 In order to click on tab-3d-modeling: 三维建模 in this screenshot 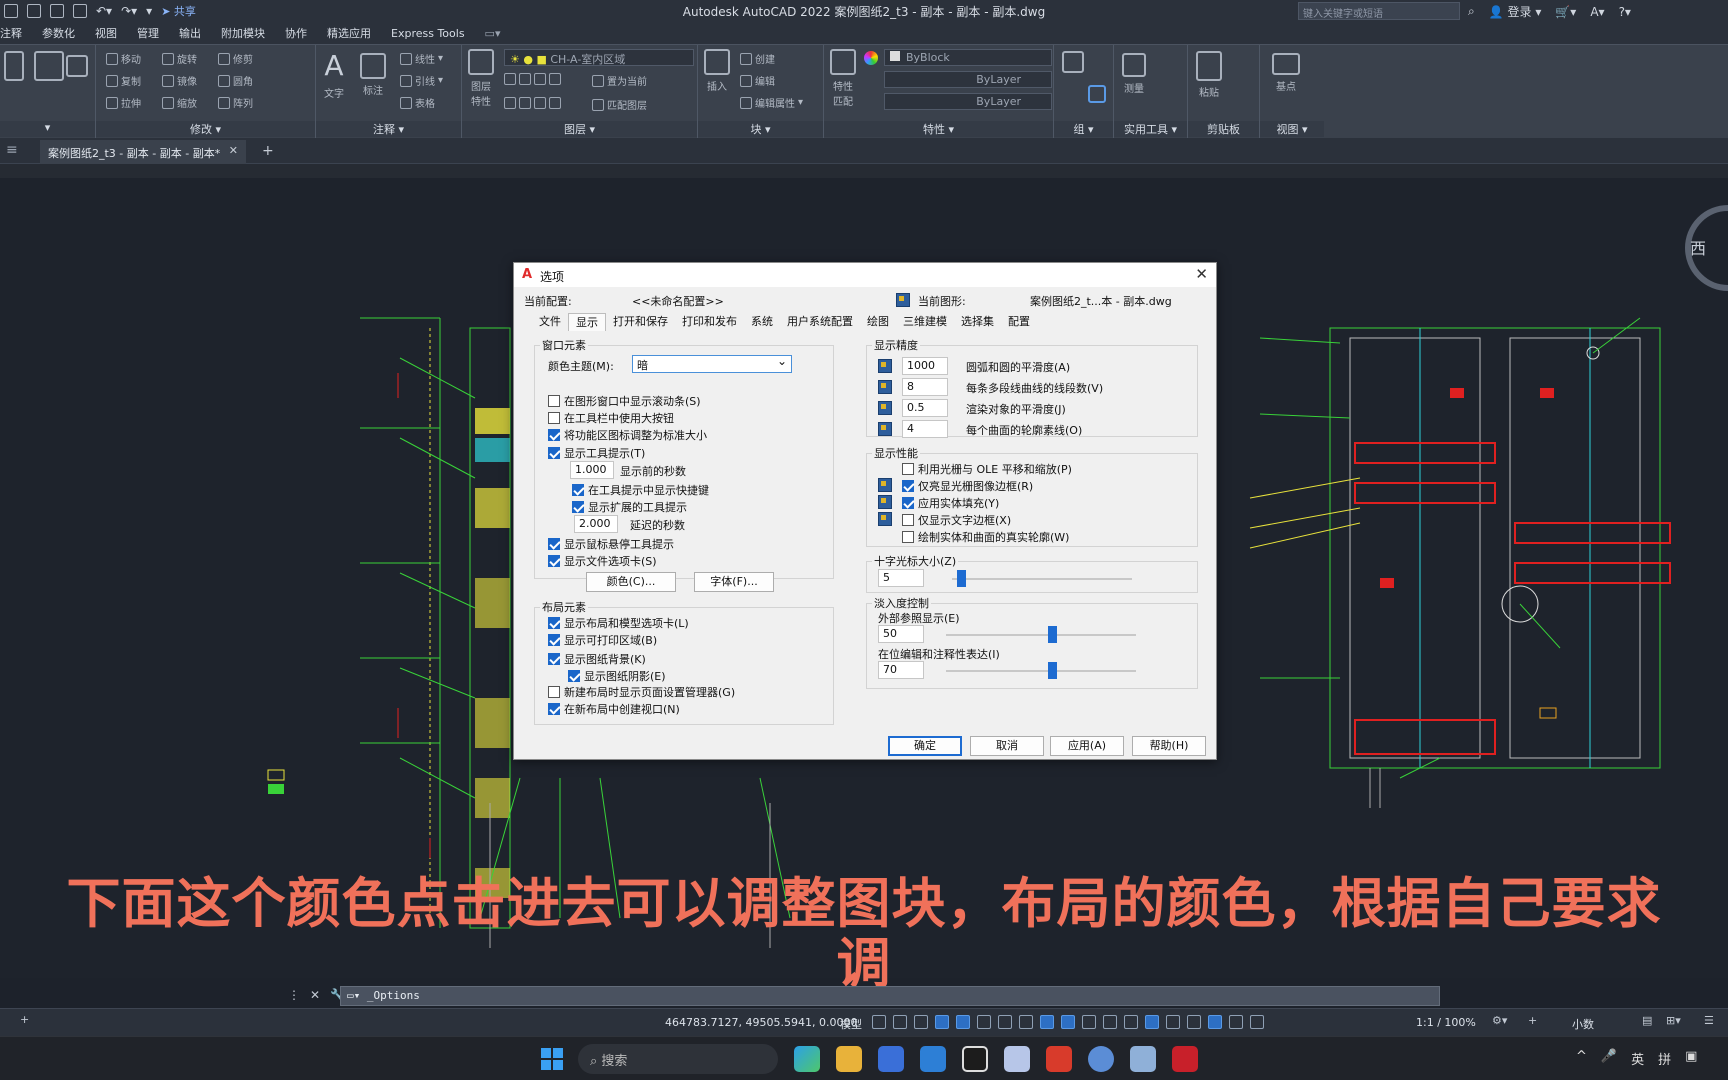, I will do `click(925, 322)`.